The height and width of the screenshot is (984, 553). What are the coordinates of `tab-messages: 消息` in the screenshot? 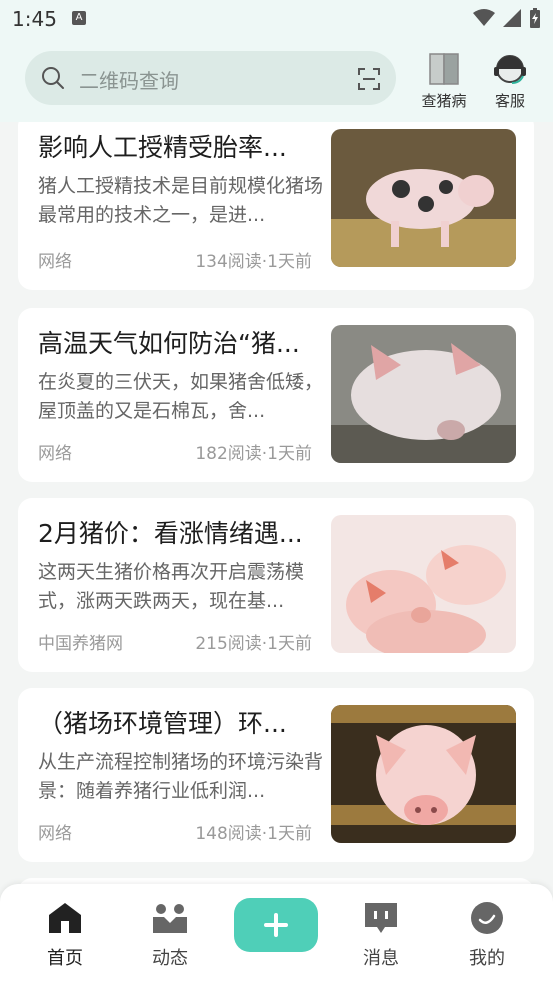 It's located at (381, 934).